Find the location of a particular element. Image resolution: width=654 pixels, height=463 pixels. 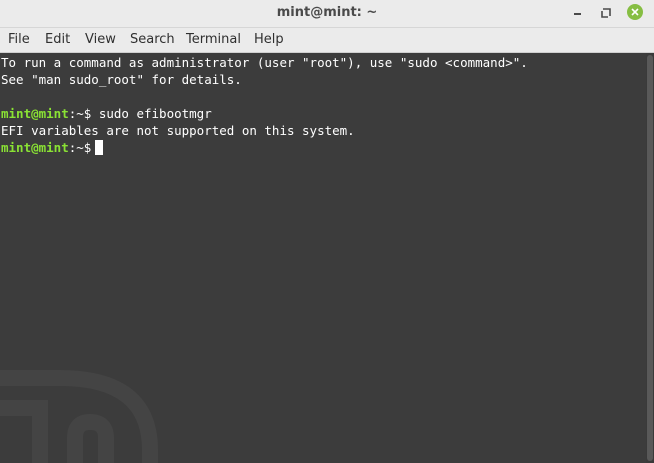

menu-view: View is located at coordinates (100, 39).